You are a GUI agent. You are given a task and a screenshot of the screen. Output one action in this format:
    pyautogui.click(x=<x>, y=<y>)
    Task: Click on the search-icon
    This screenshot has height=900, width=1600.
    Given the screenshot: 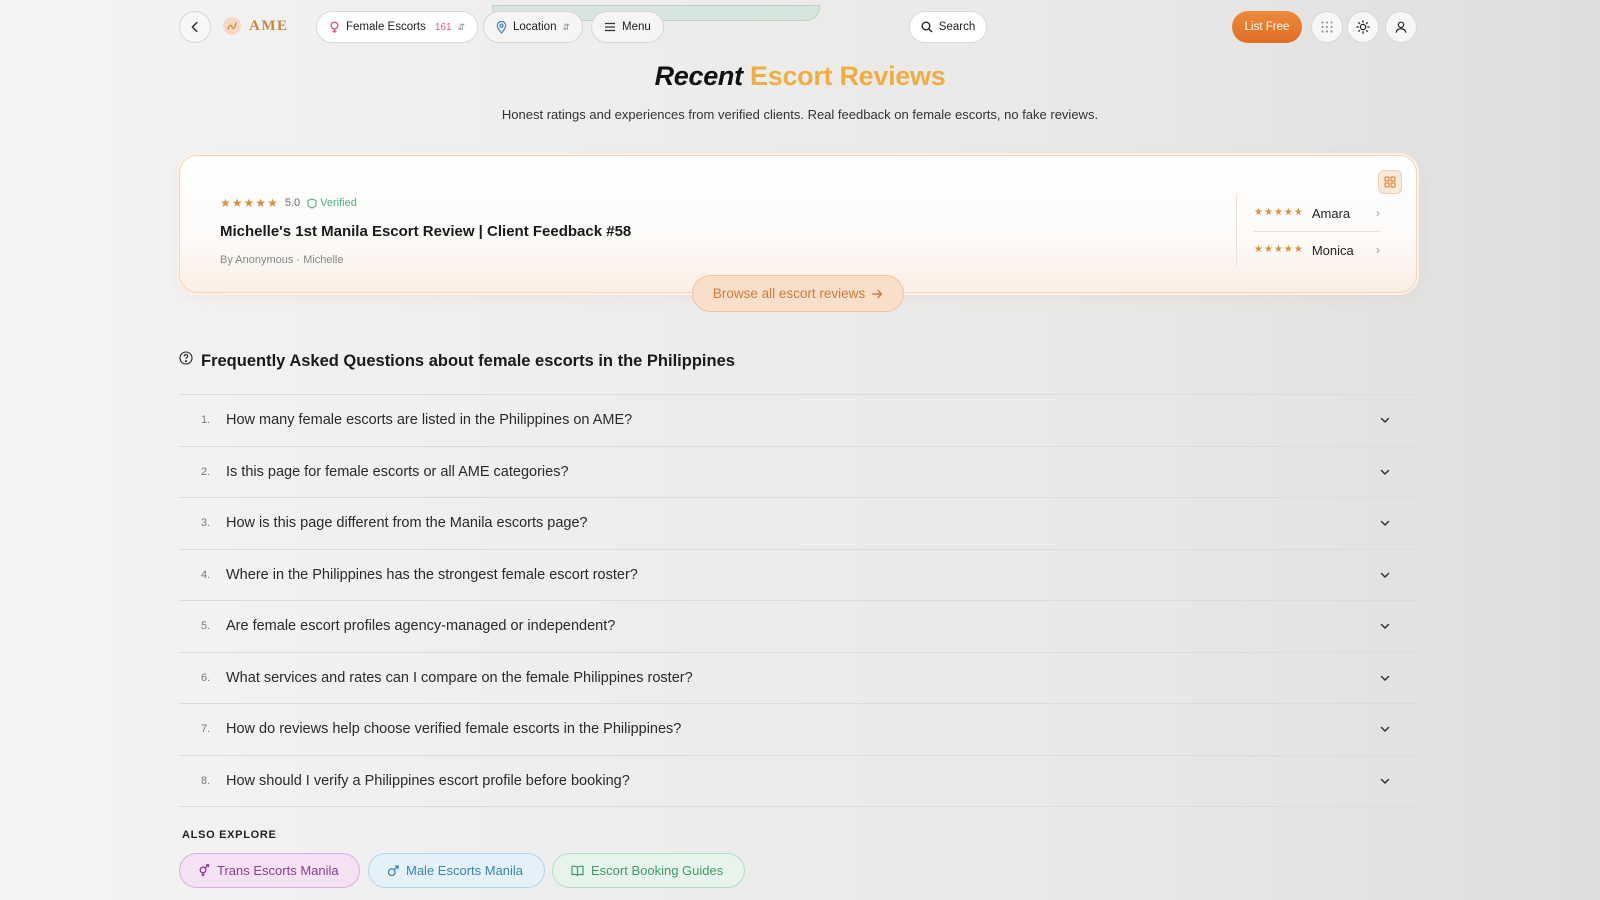 What is the action you would take?
    pyautogui.click(x=927, y=27)
    